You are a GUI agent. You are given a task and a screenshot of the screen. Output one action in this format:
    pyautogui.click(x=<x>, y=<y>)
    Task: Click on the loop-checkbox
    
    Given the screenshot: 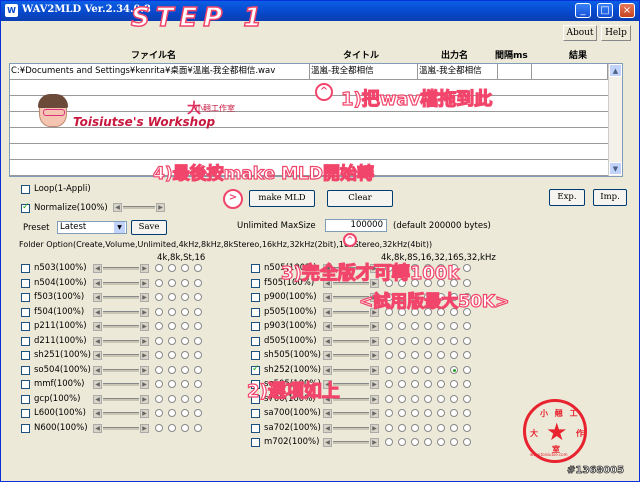 What is the action you would take?
    pyautogui.click(x=25, y=189)
    